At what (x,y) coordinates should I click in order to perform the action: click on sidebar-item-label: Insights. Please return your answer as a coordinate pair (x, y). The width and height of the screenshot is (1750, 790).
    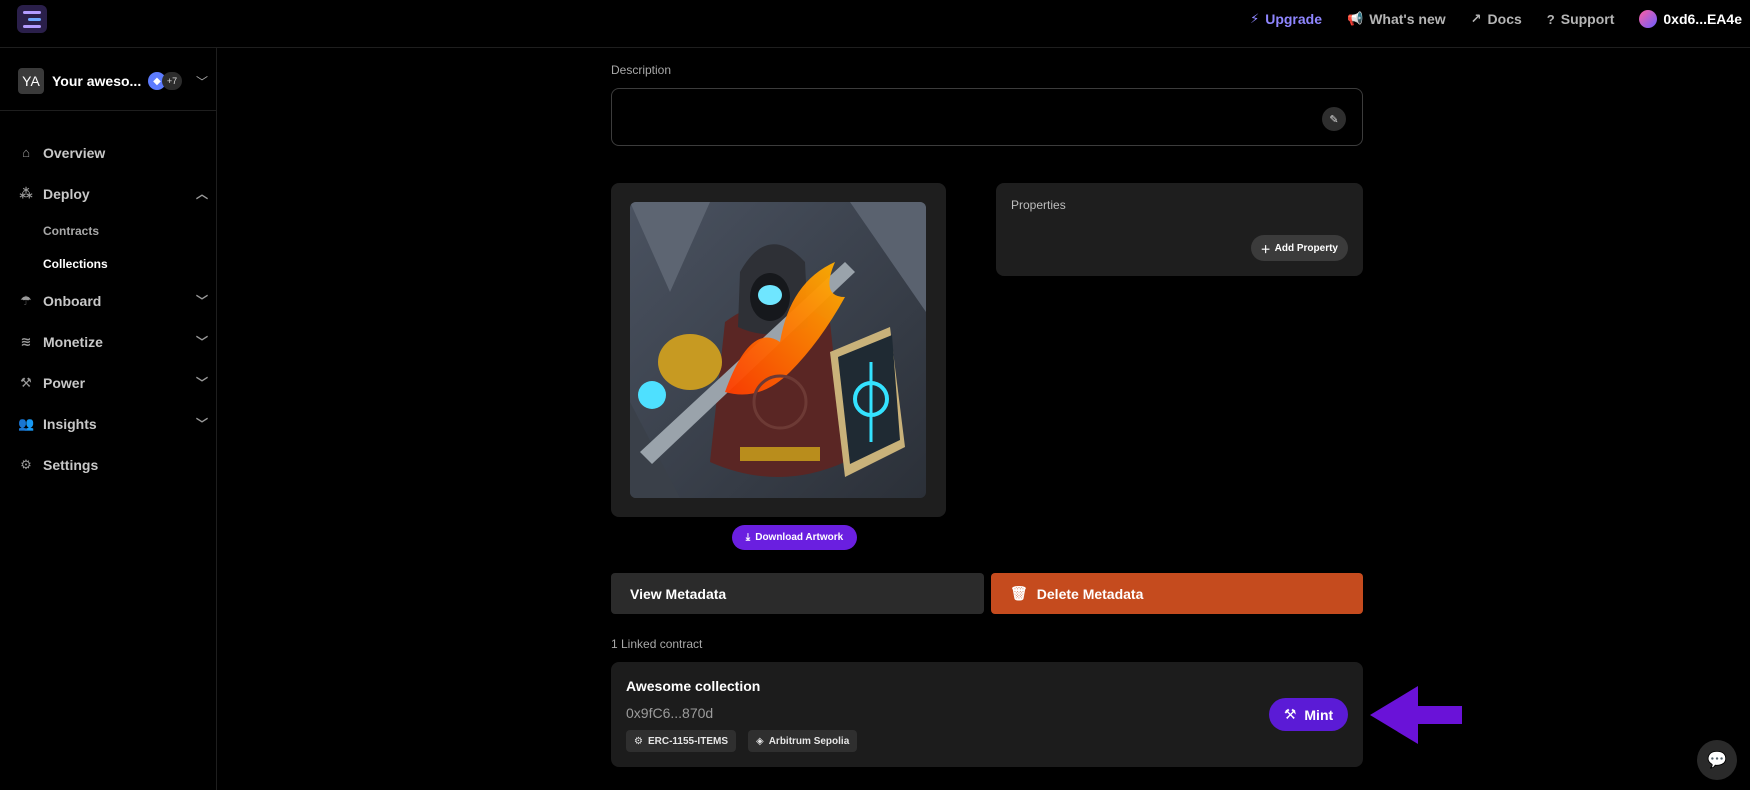
    Looking at the image, I should click on (70, 423).